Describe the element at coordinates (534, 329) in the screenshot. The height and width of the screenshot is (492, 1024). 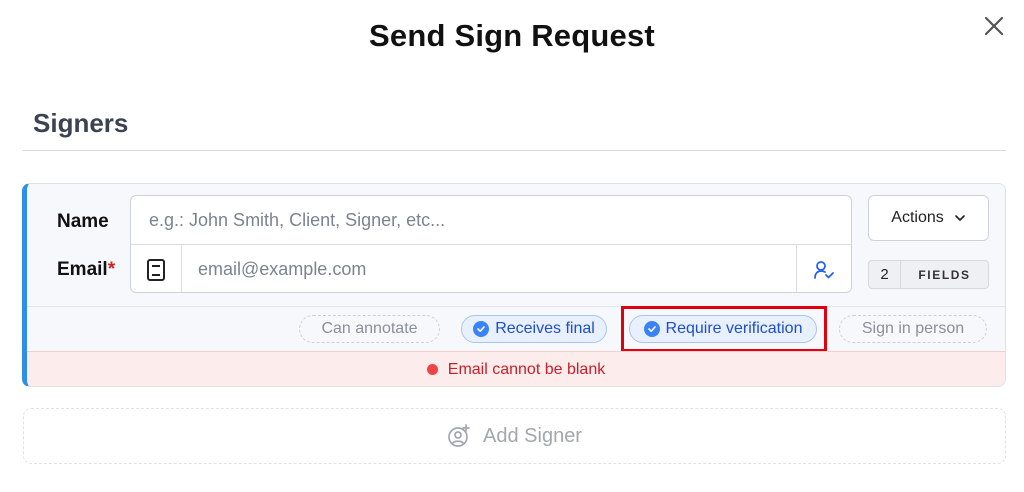
I see `option-receives-final: Receives final` at that location.